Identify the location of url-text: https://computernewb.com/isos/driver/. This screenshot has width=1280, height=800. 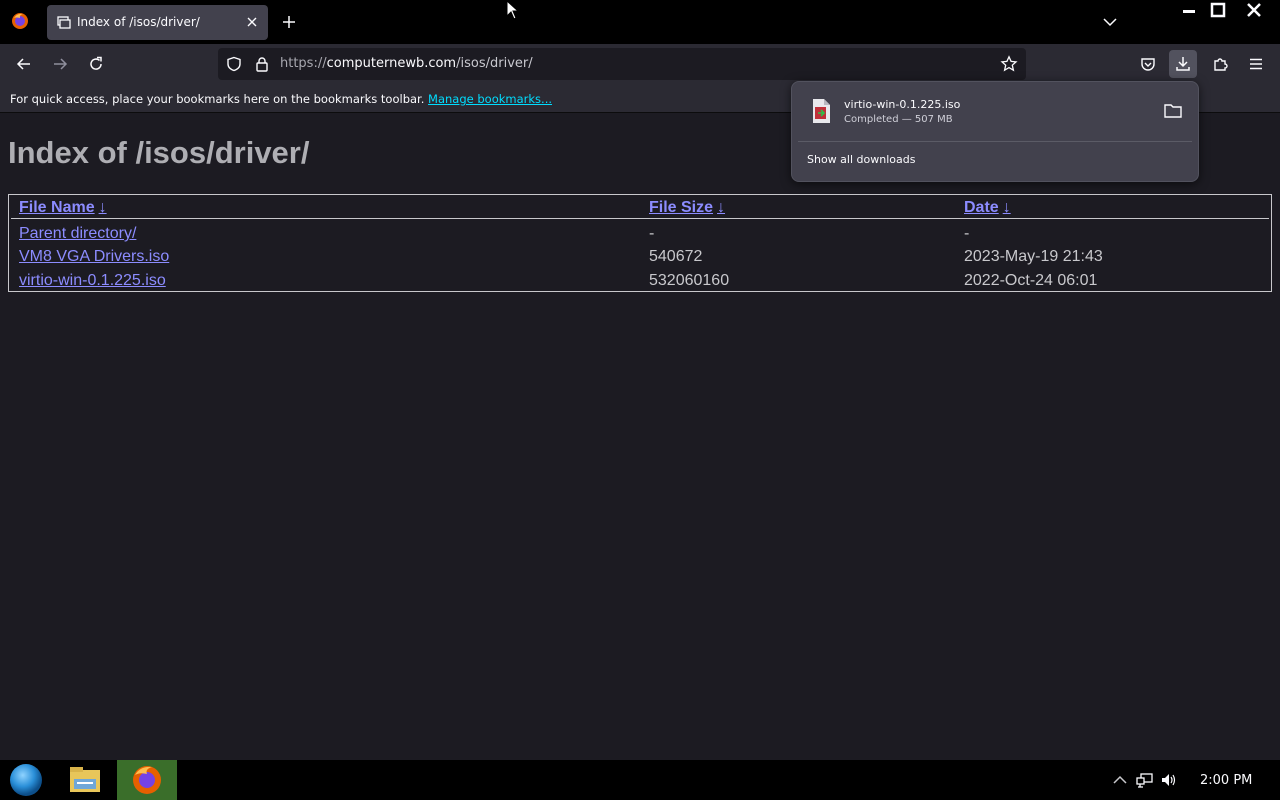
(406, 63).